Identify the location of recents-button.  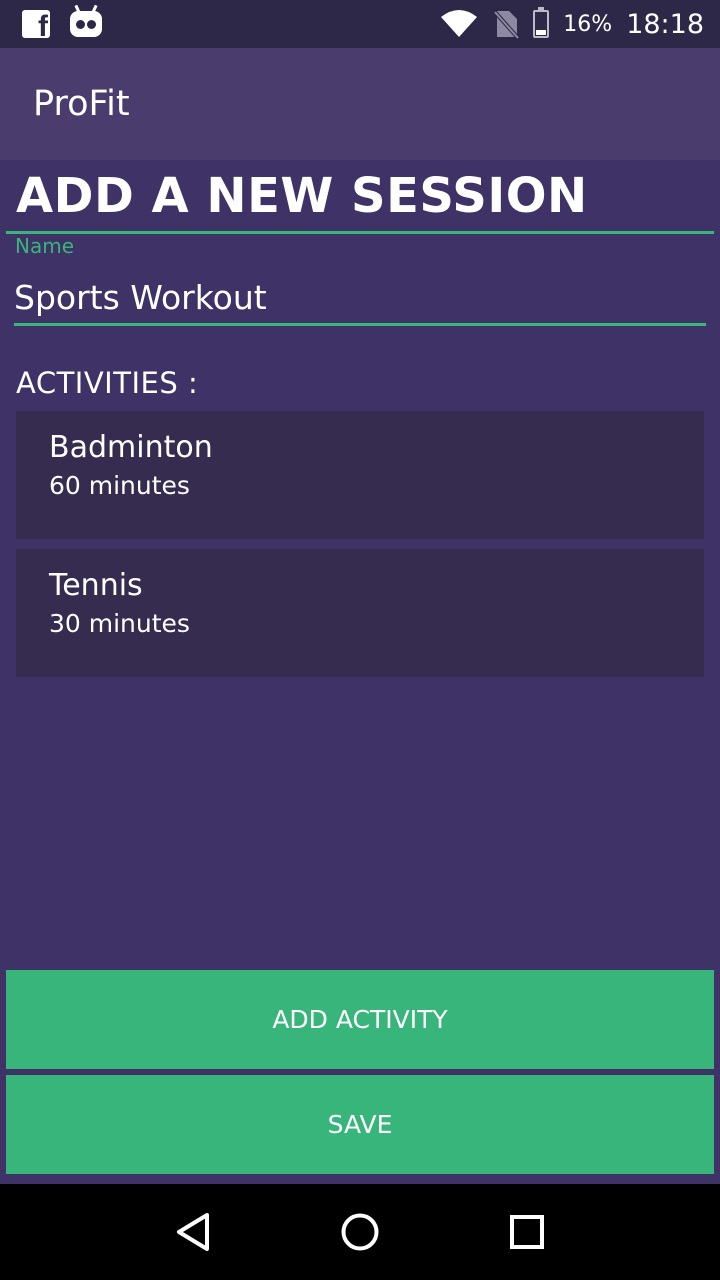
(527, 1232).